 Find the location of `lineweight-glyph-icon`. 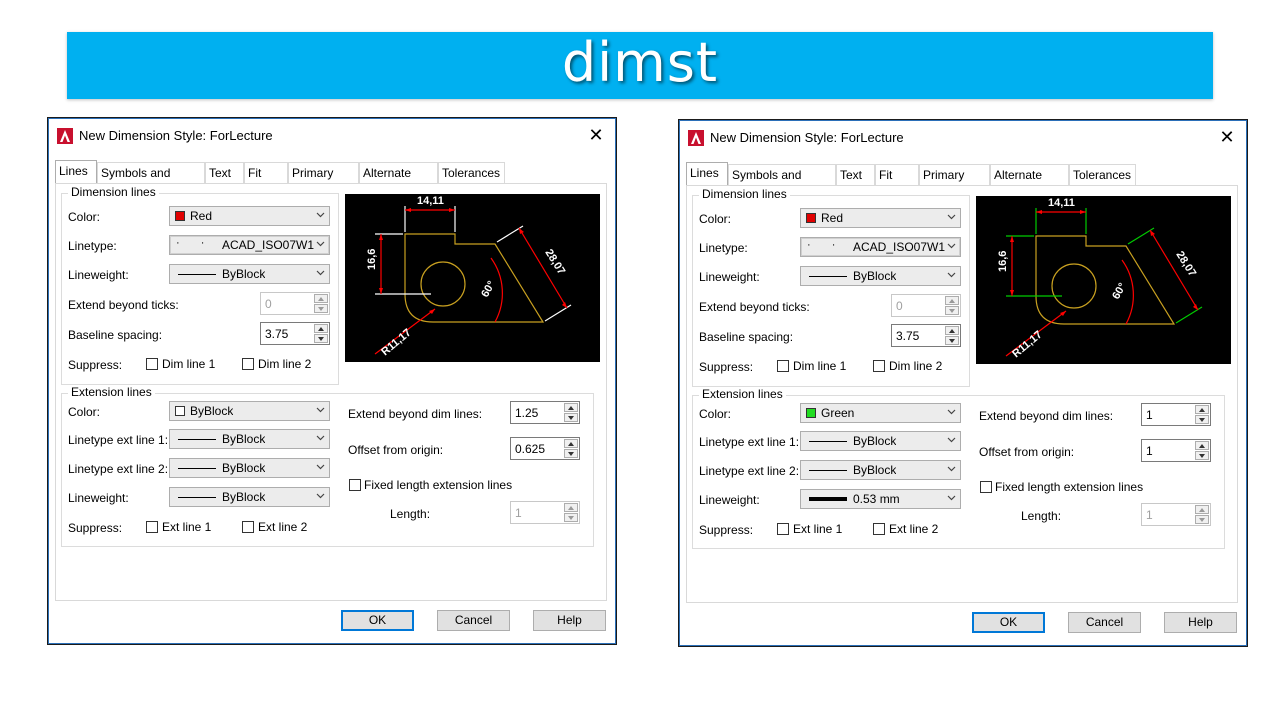

lineweight-glyph-icon is located at coordinates (828, 276).